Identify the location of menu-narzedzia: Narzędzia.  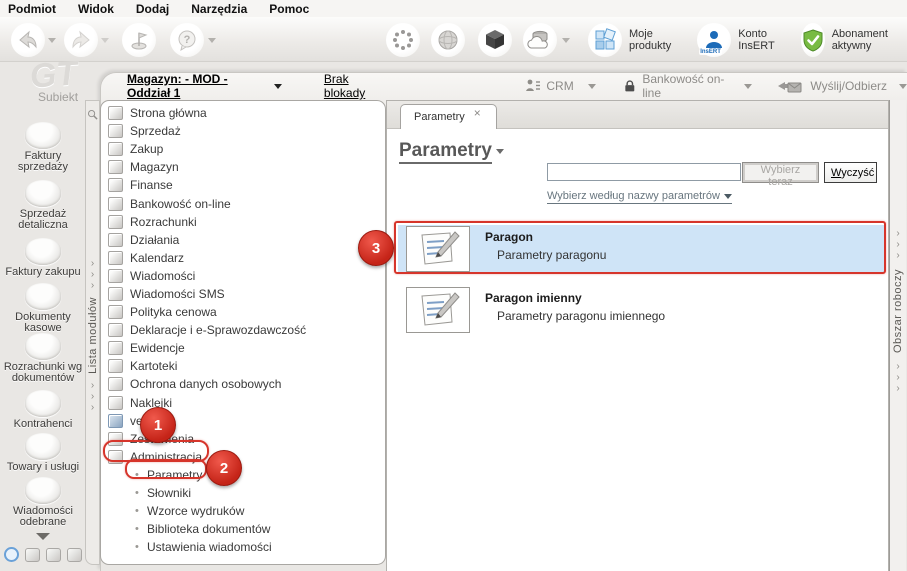
(219, 9).